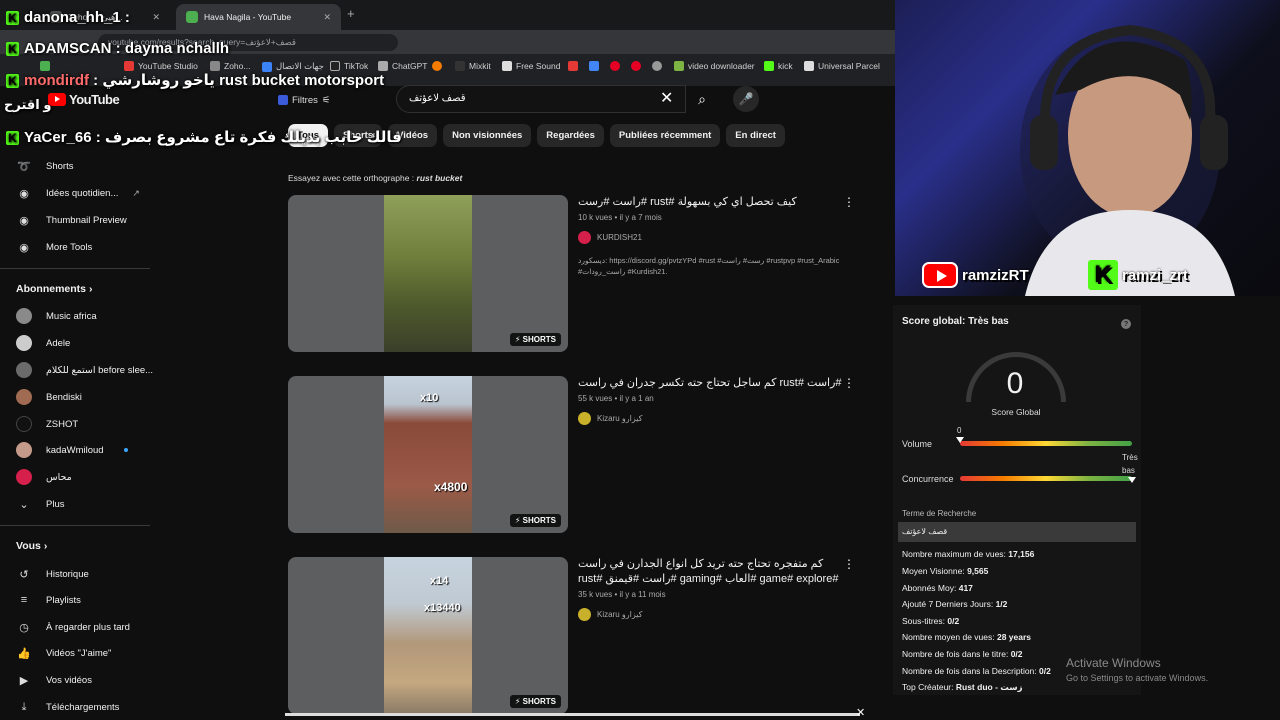 The height and width of the screenshot is (720, 1280). What do you see at coordinates (437, 66) in the screenshot?
I see `bookmark-orange` at bounding box center [437, 66].